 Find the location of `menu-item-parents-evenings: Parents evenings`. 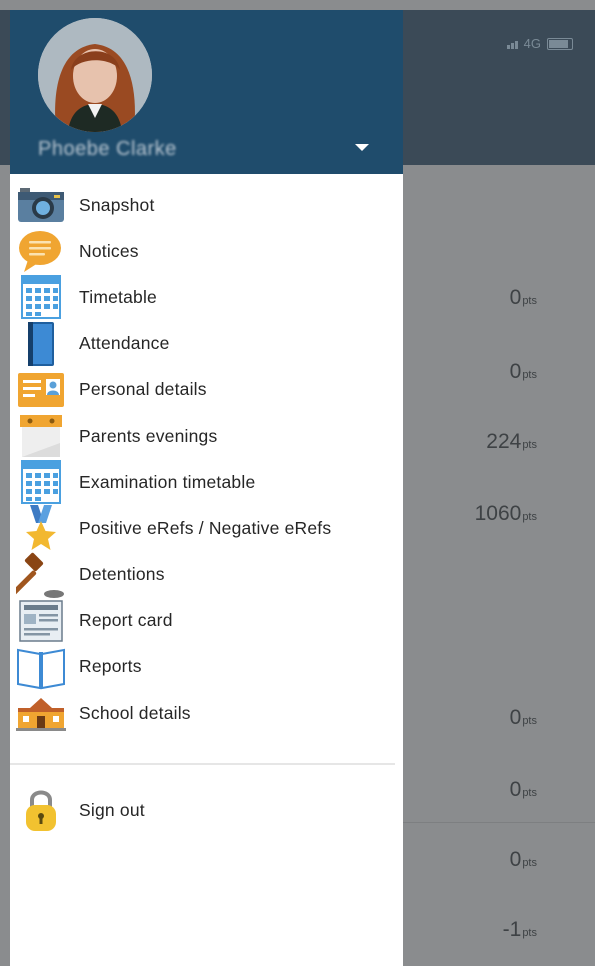

menu-item-parents-evenings: Parents evenings is located at coordinates (206, 436).